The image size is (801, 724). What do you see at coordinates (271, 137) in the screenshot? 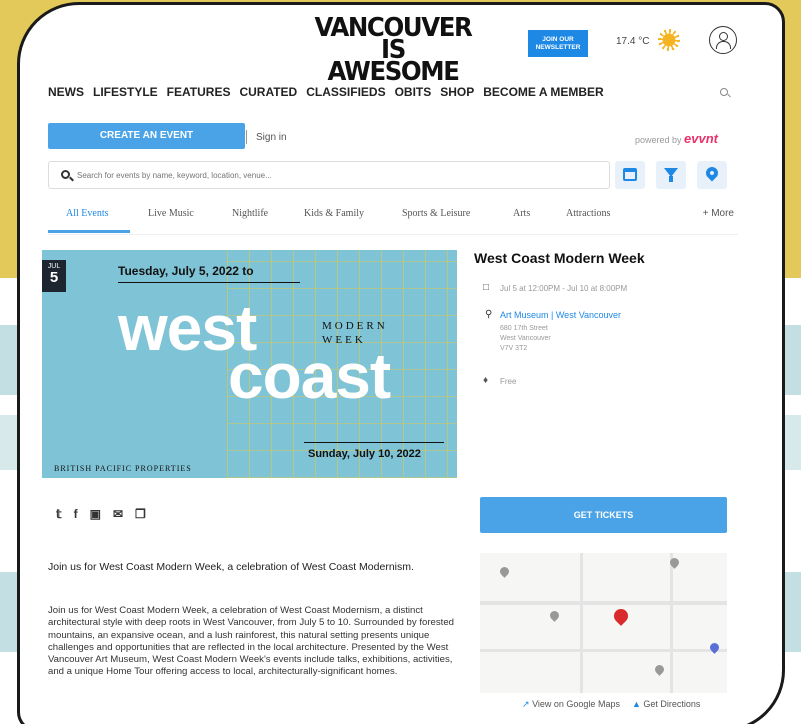
I see `sign-in-link: Sign in` at bounding box center [271, 137].